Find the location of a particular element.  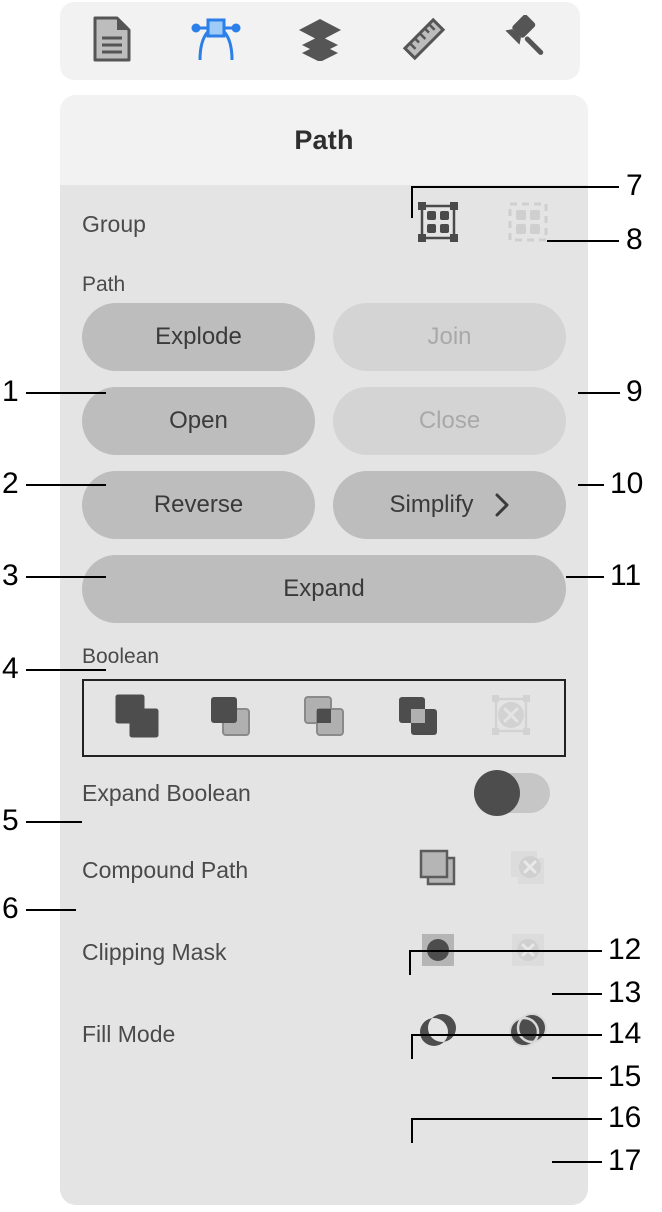

callout-2: 2 is located at coordinates (10, 483).